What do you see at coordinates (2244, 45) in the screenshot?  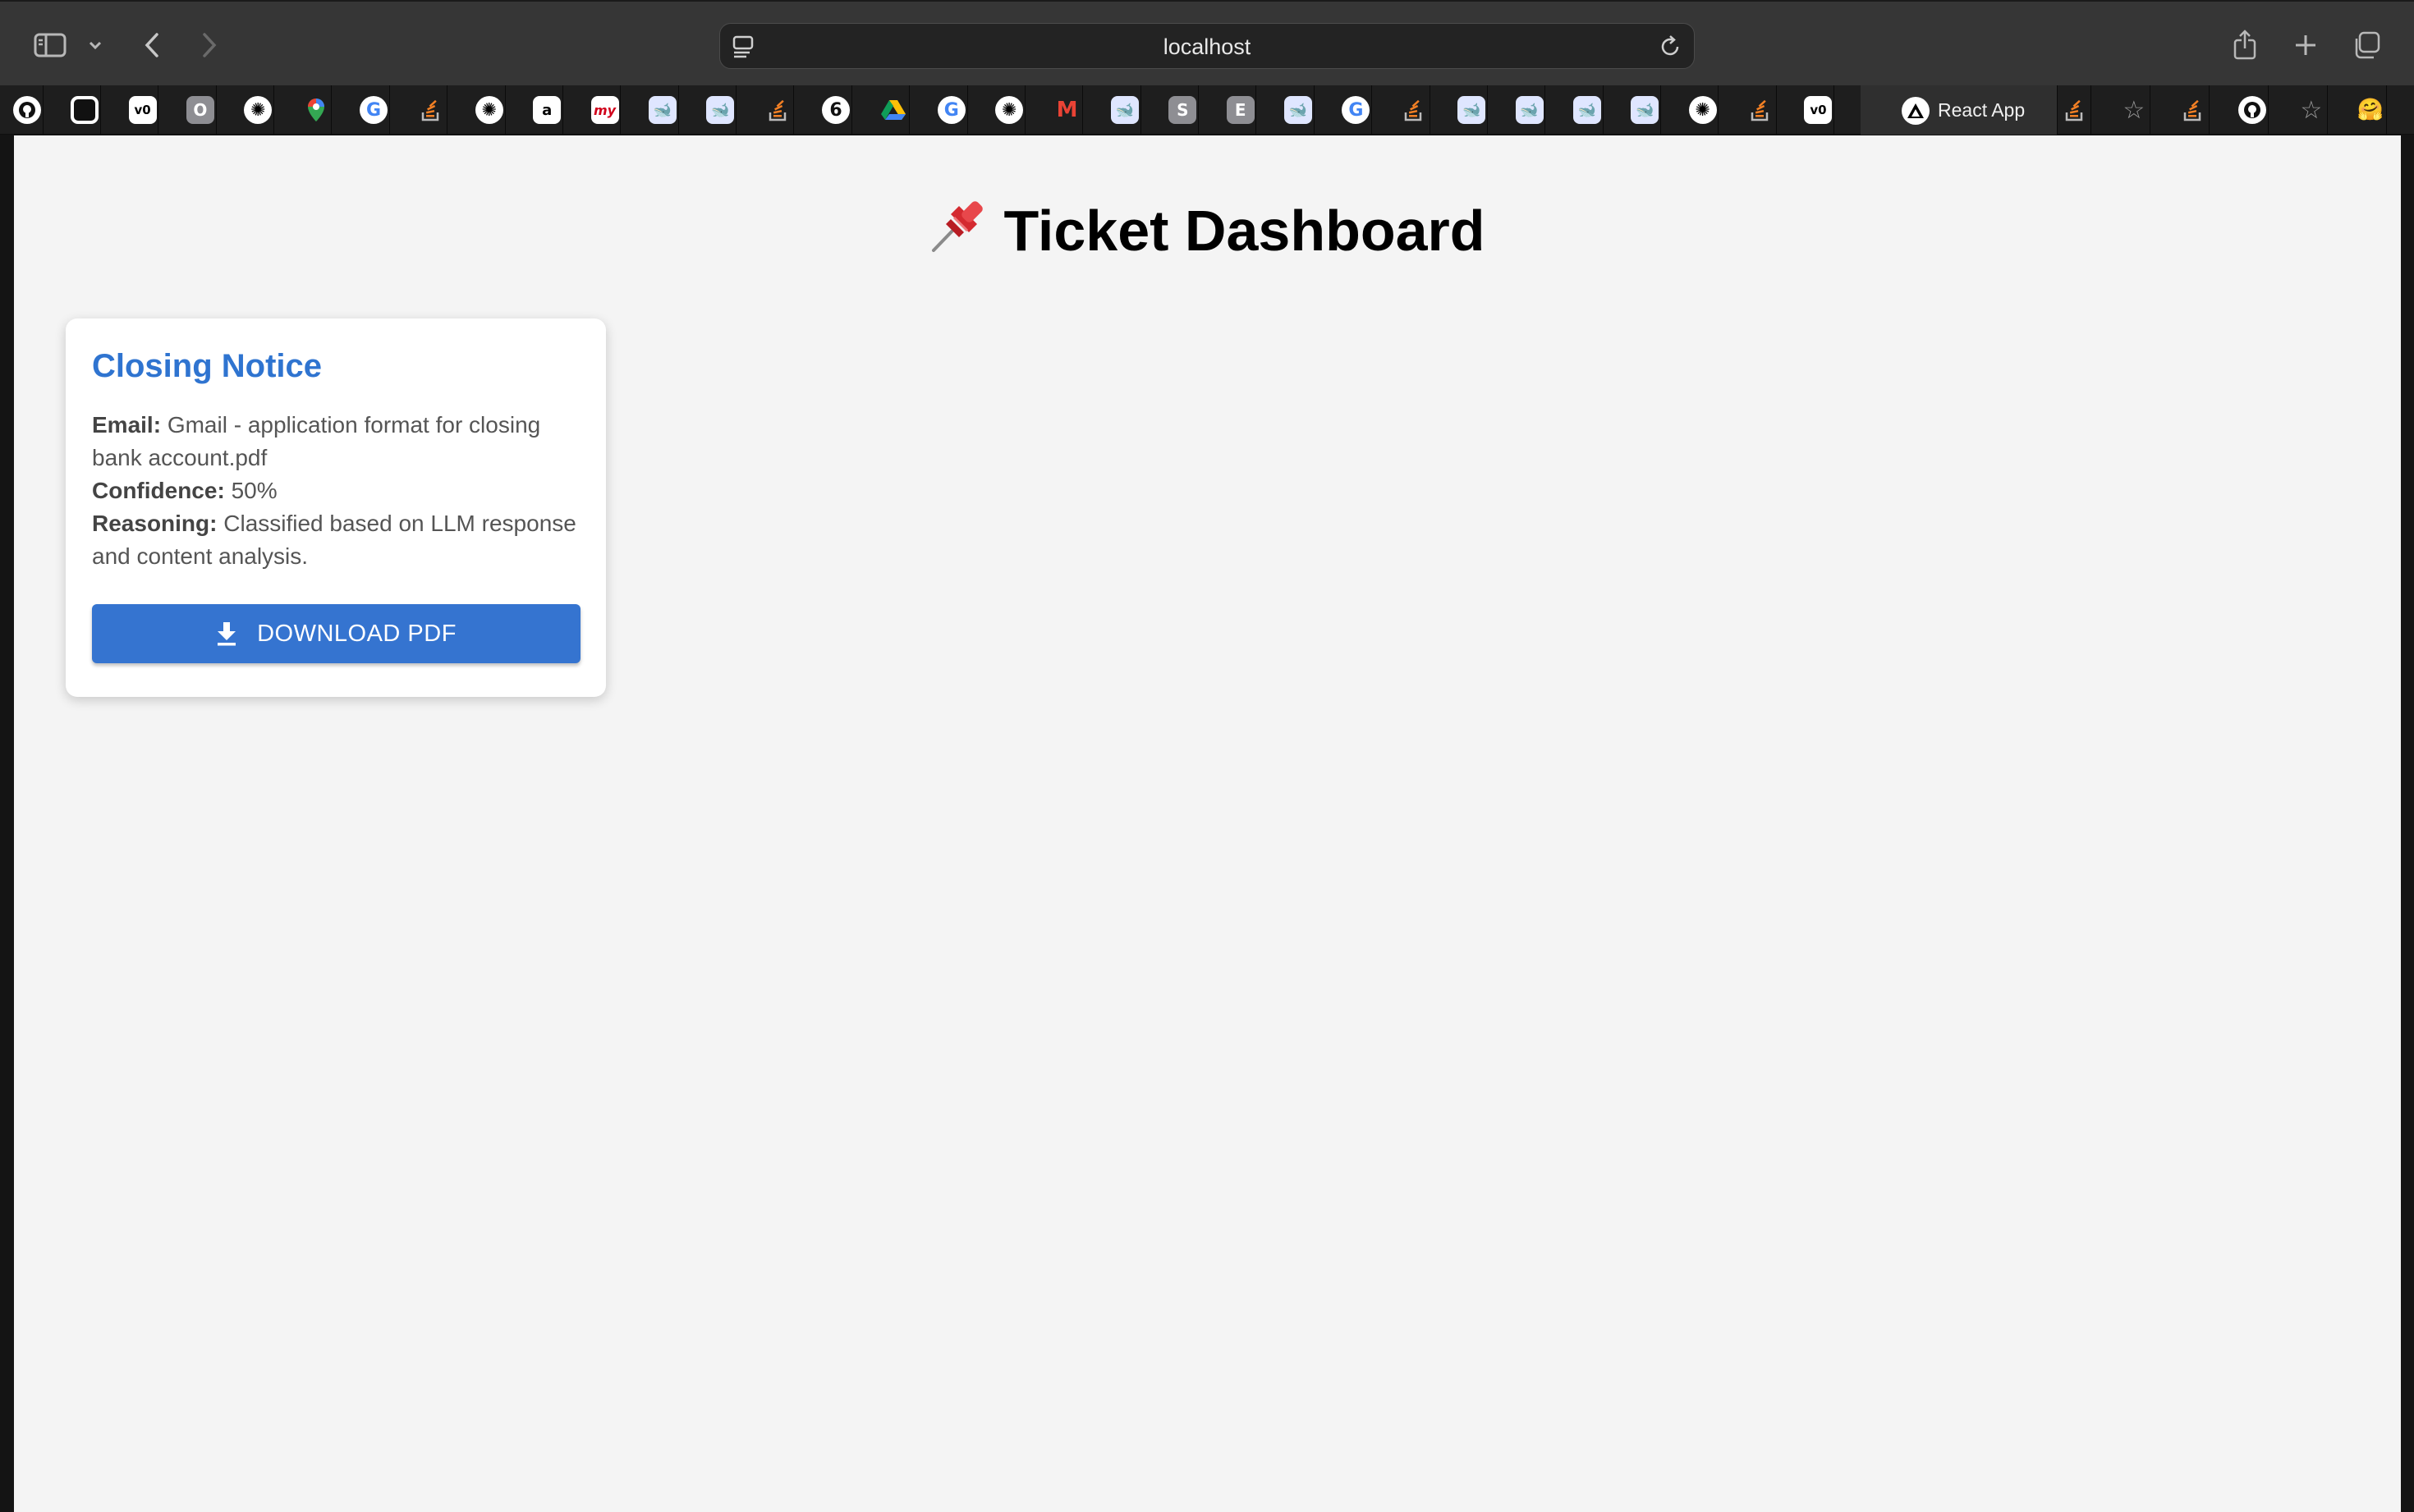 I see `share-icon` at bounding box center [2244, 45].